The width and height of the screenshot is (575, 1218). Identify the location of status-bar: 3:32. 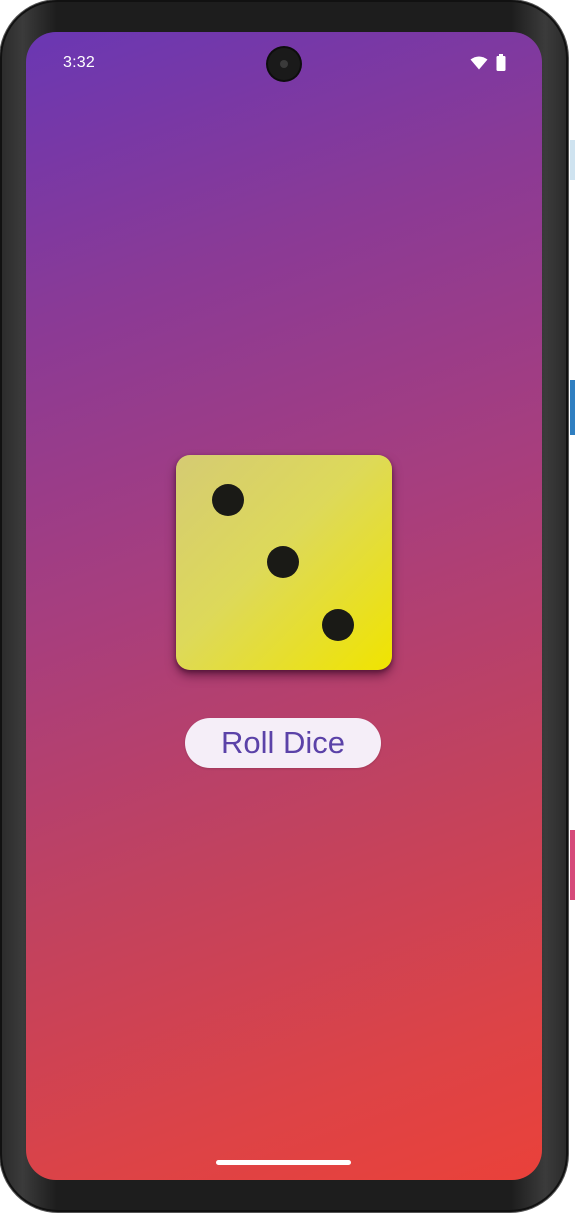
(284, 62).